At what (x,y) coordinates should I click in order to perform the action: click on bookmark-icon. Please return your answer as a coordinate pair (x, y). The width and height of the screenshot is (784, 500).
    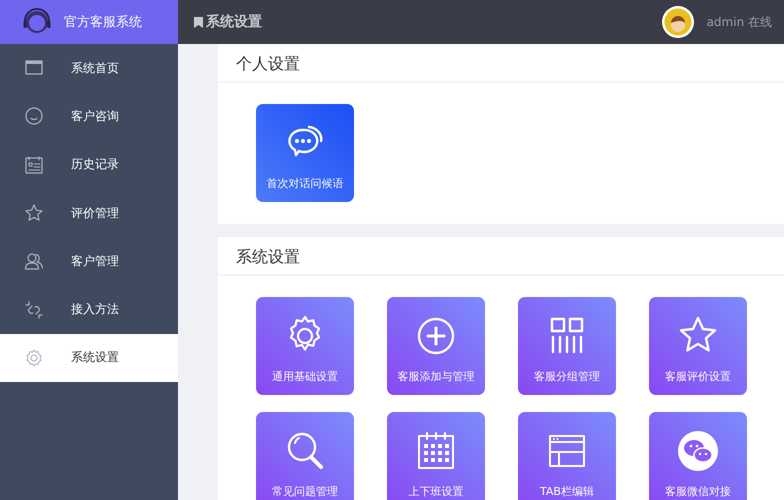
    Looking at the image, I should click on (198, 22).